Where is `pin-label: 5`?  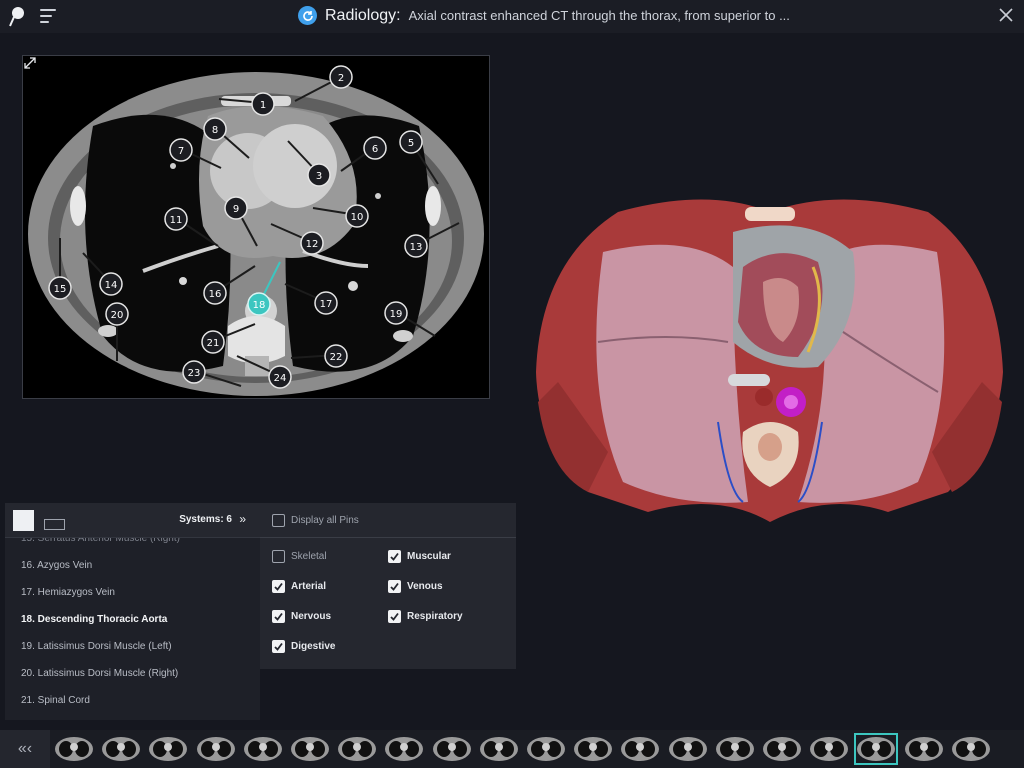
pin-label: 5 is located at coordinates (411, 143).